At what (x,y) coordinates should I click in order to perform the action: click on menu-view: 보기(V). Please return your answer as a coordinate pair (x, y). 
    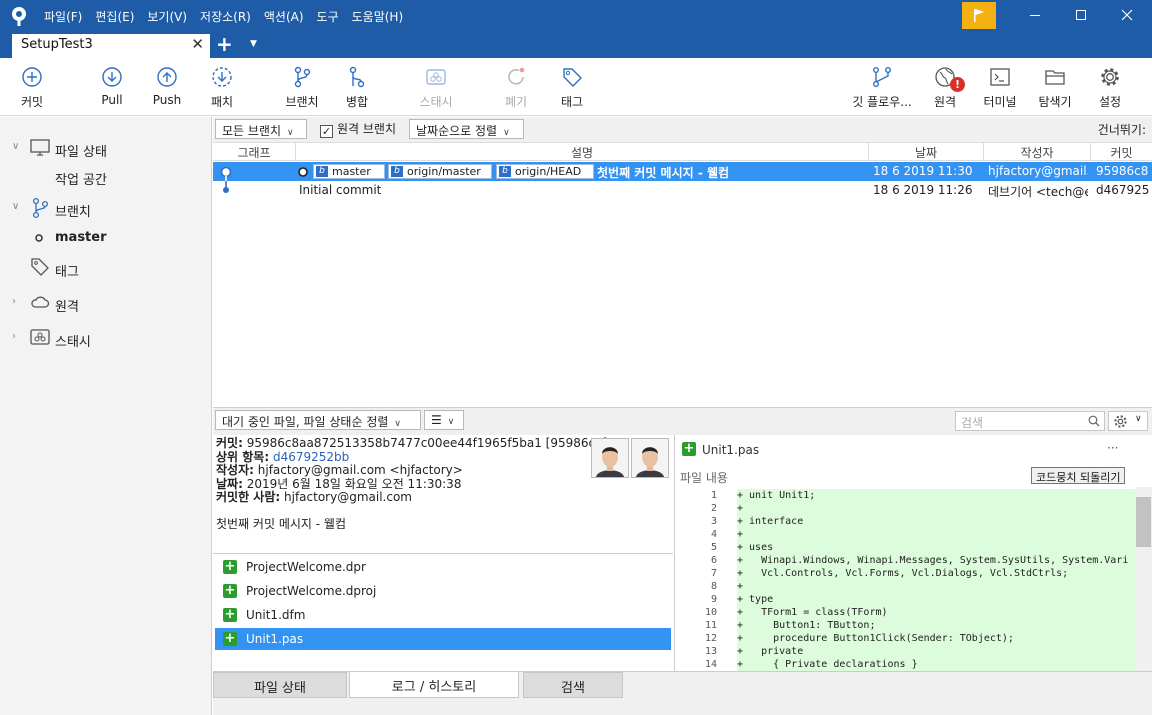
    Looking at the image, I should click on (167, 16).